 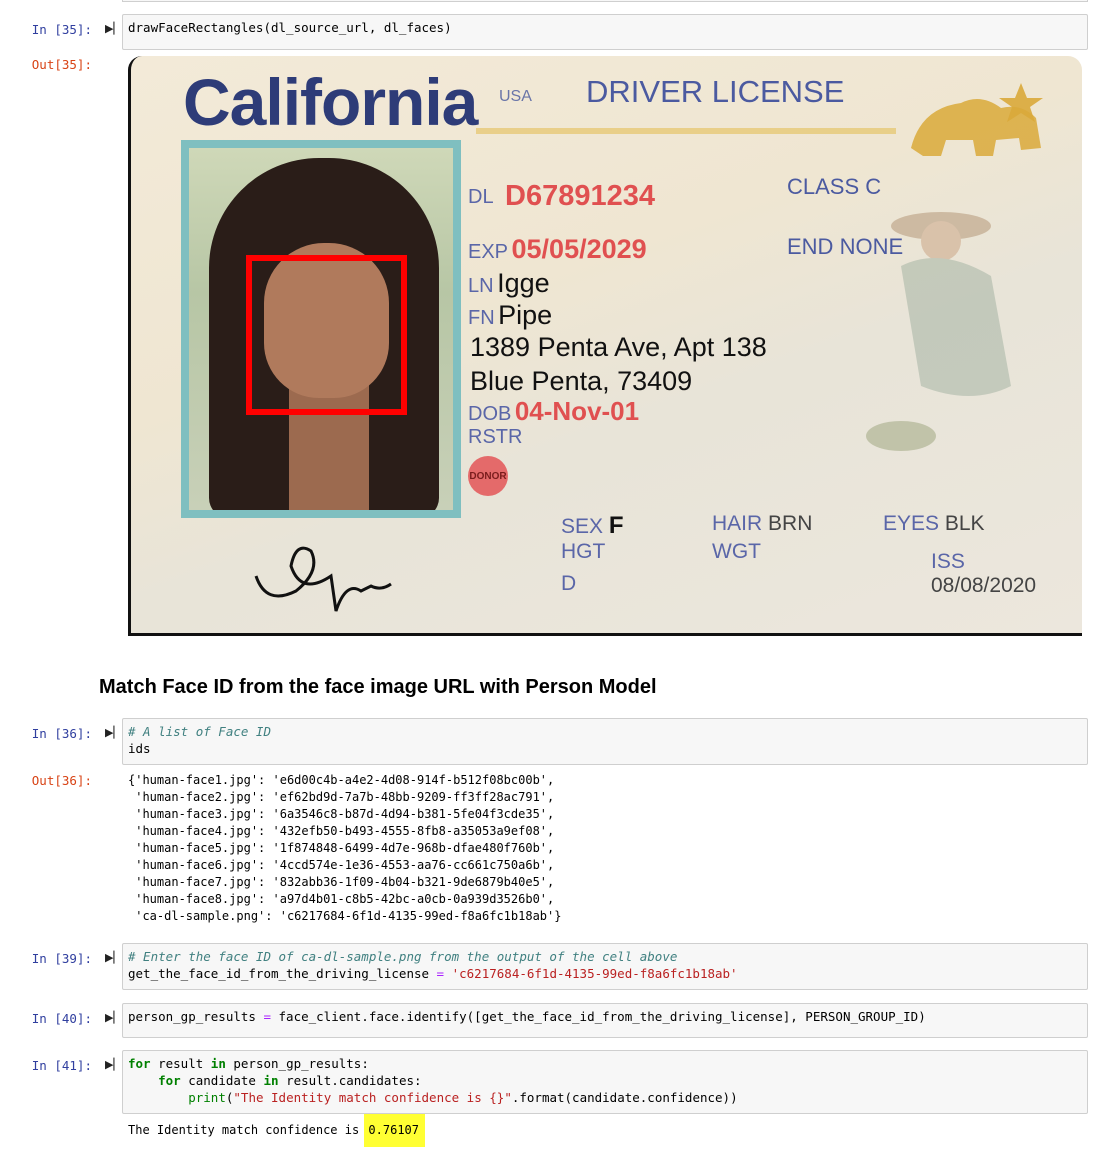 What do you see at coordinates (583, 551) in the screenshot?
I see `hgt-label: HGT` at bounding box center [583, 551].